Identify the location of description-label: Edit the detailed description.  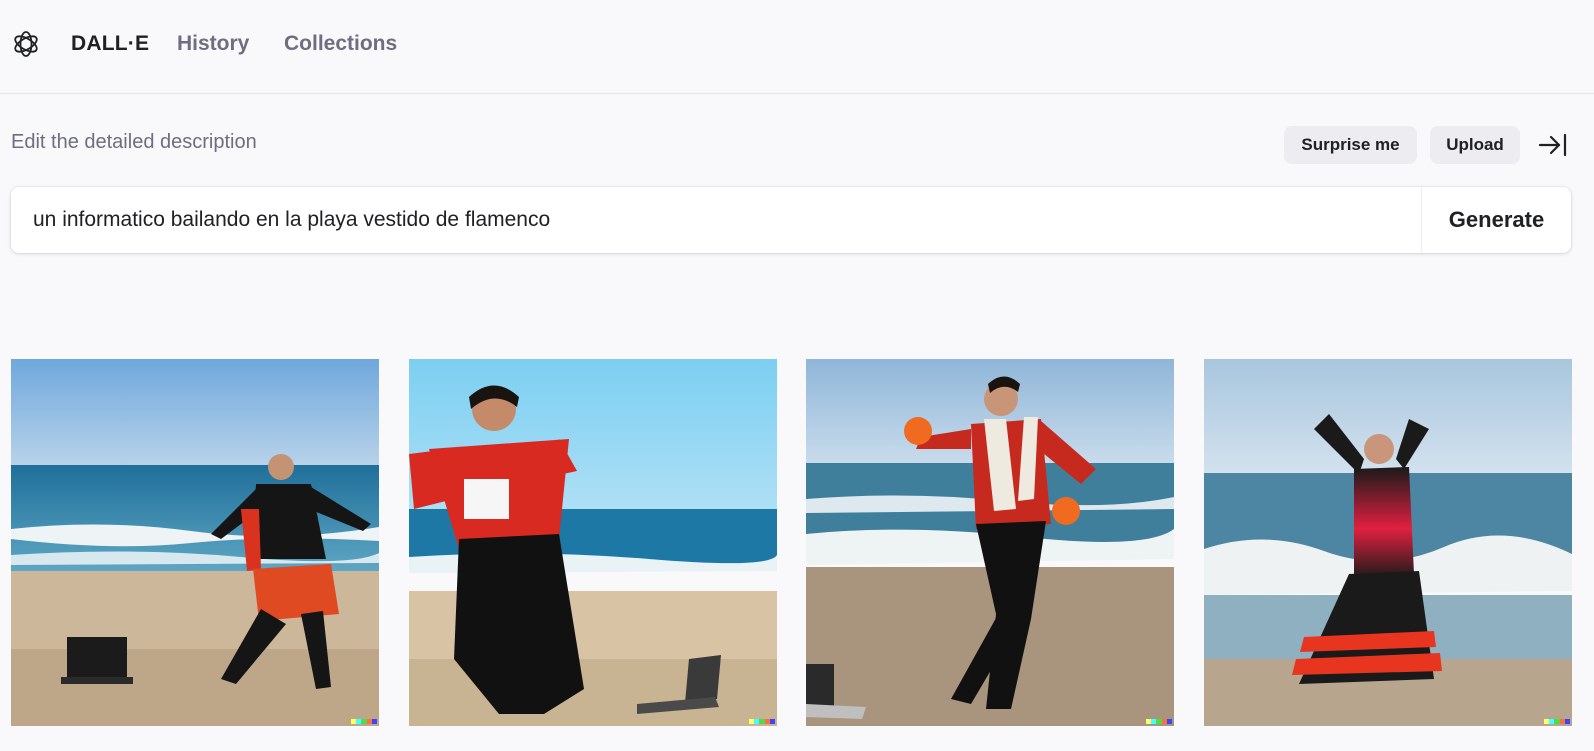
(134, 142).